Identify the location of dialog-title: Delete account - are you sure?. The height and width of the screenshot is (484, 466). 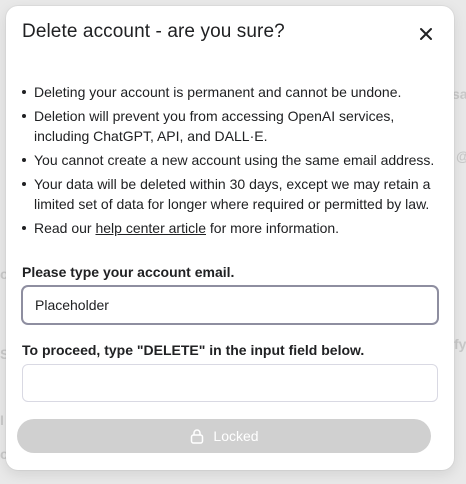
(153, 31).